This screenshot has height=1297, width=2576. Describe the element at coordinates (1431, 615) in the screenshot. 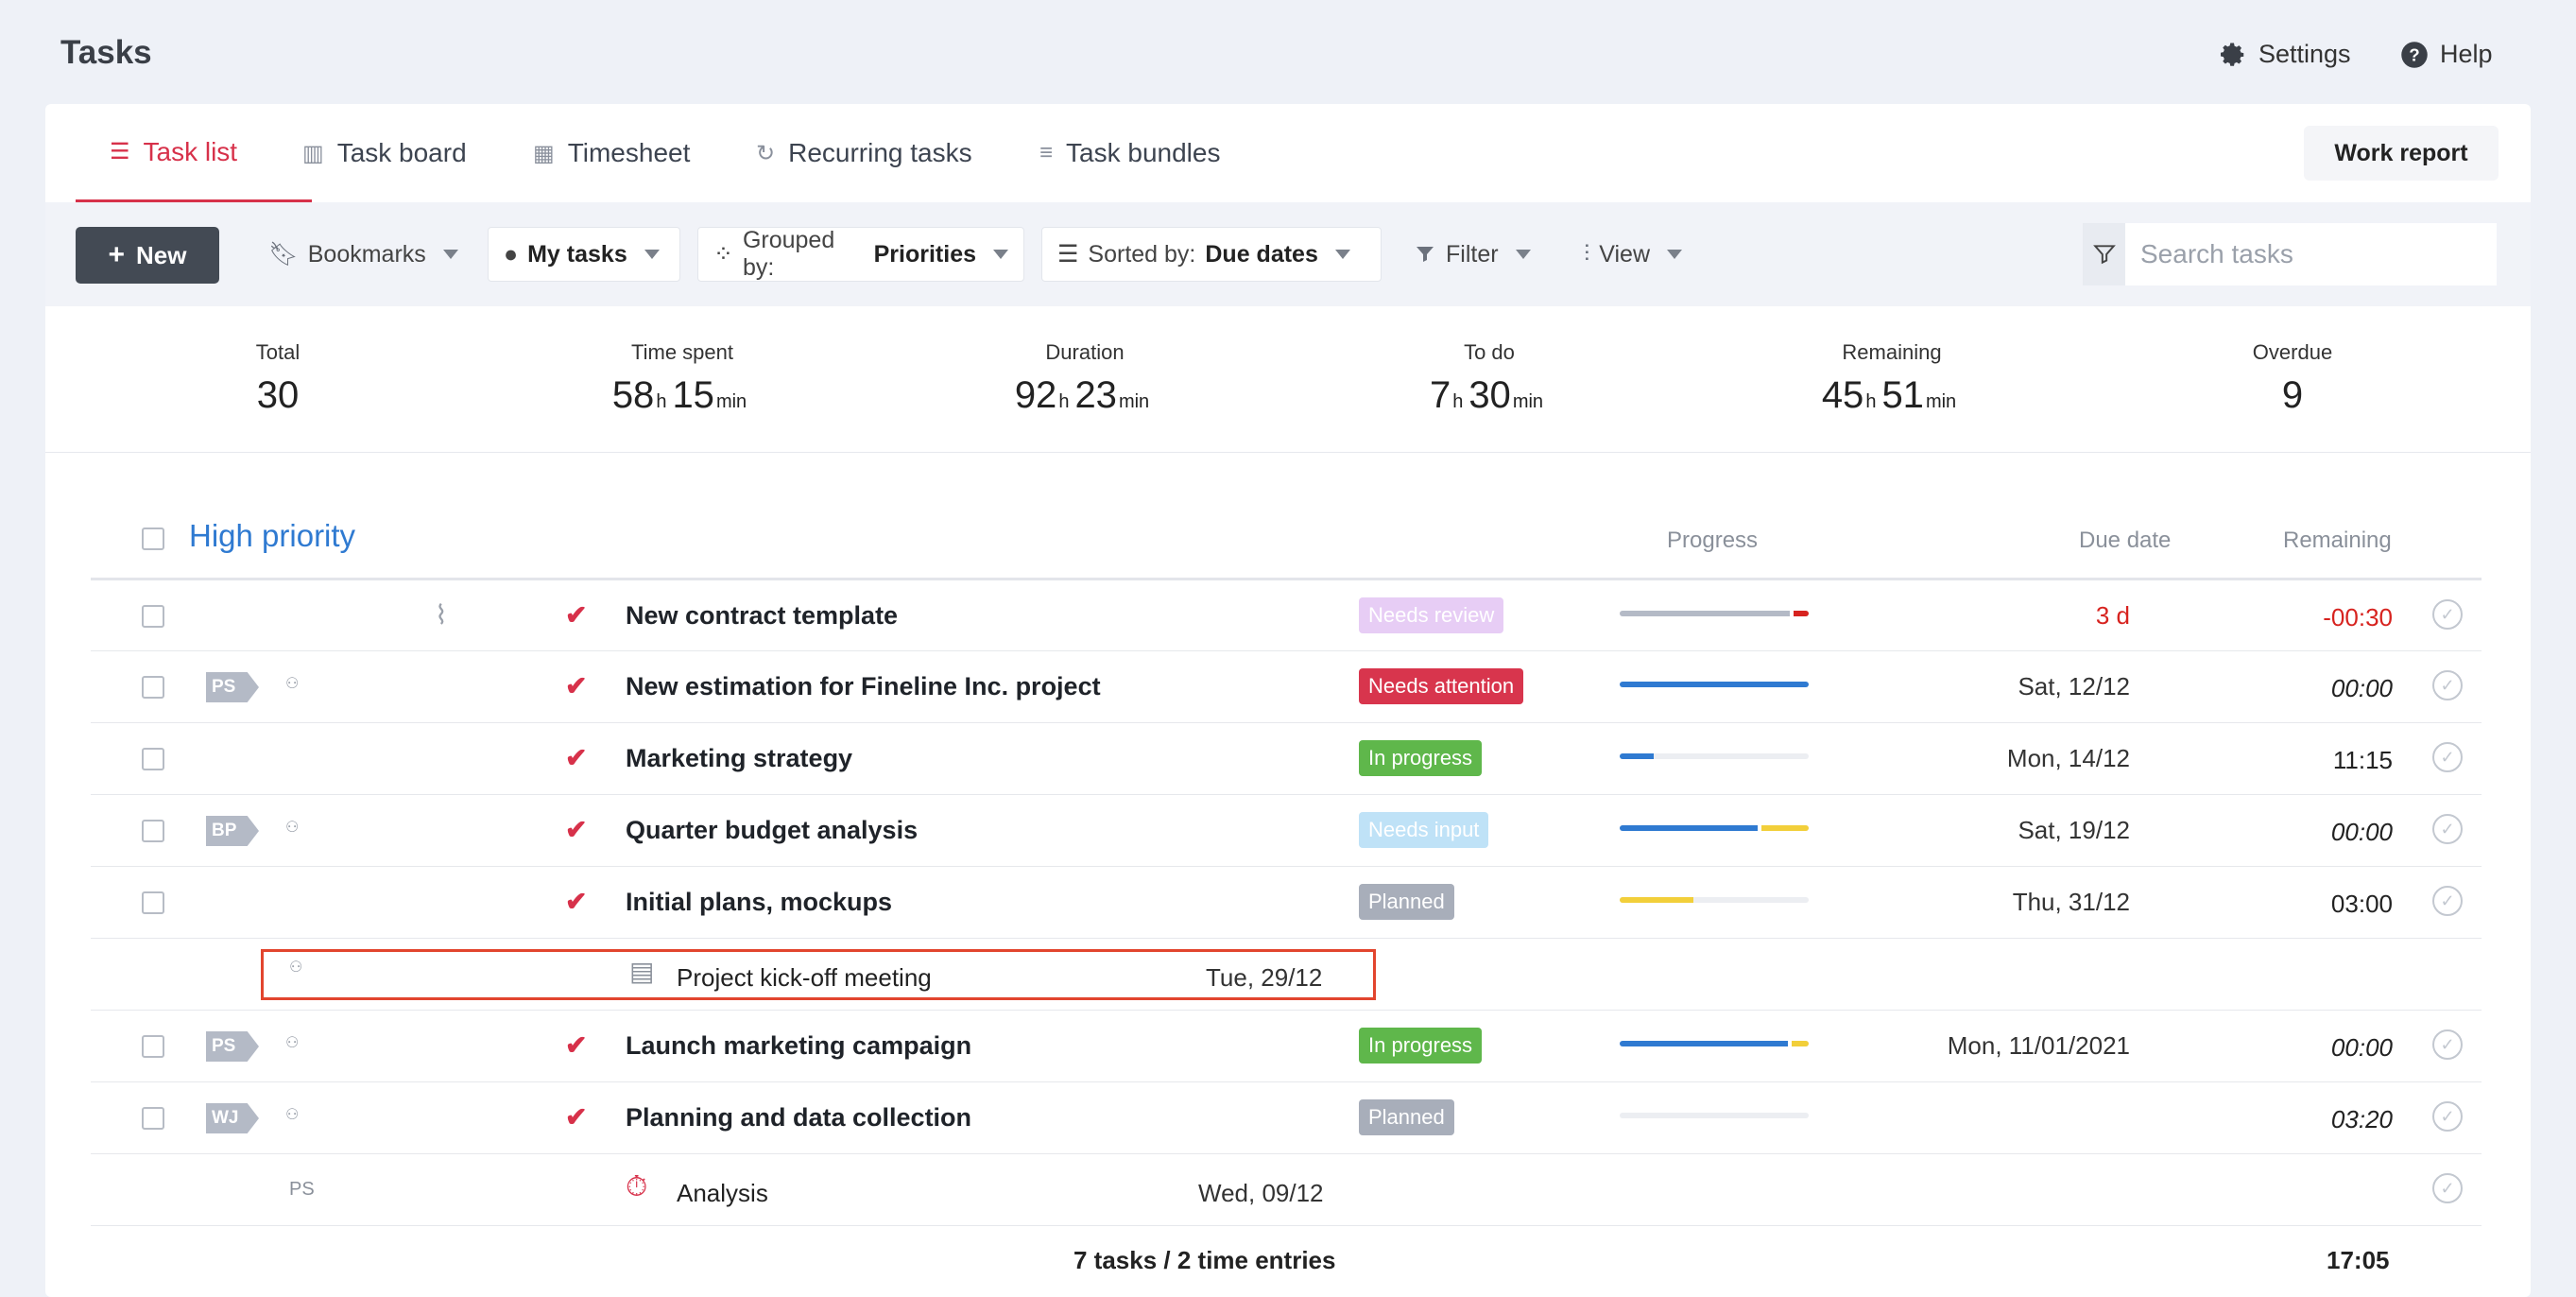

I see `status-badge: Needs review` at that location.